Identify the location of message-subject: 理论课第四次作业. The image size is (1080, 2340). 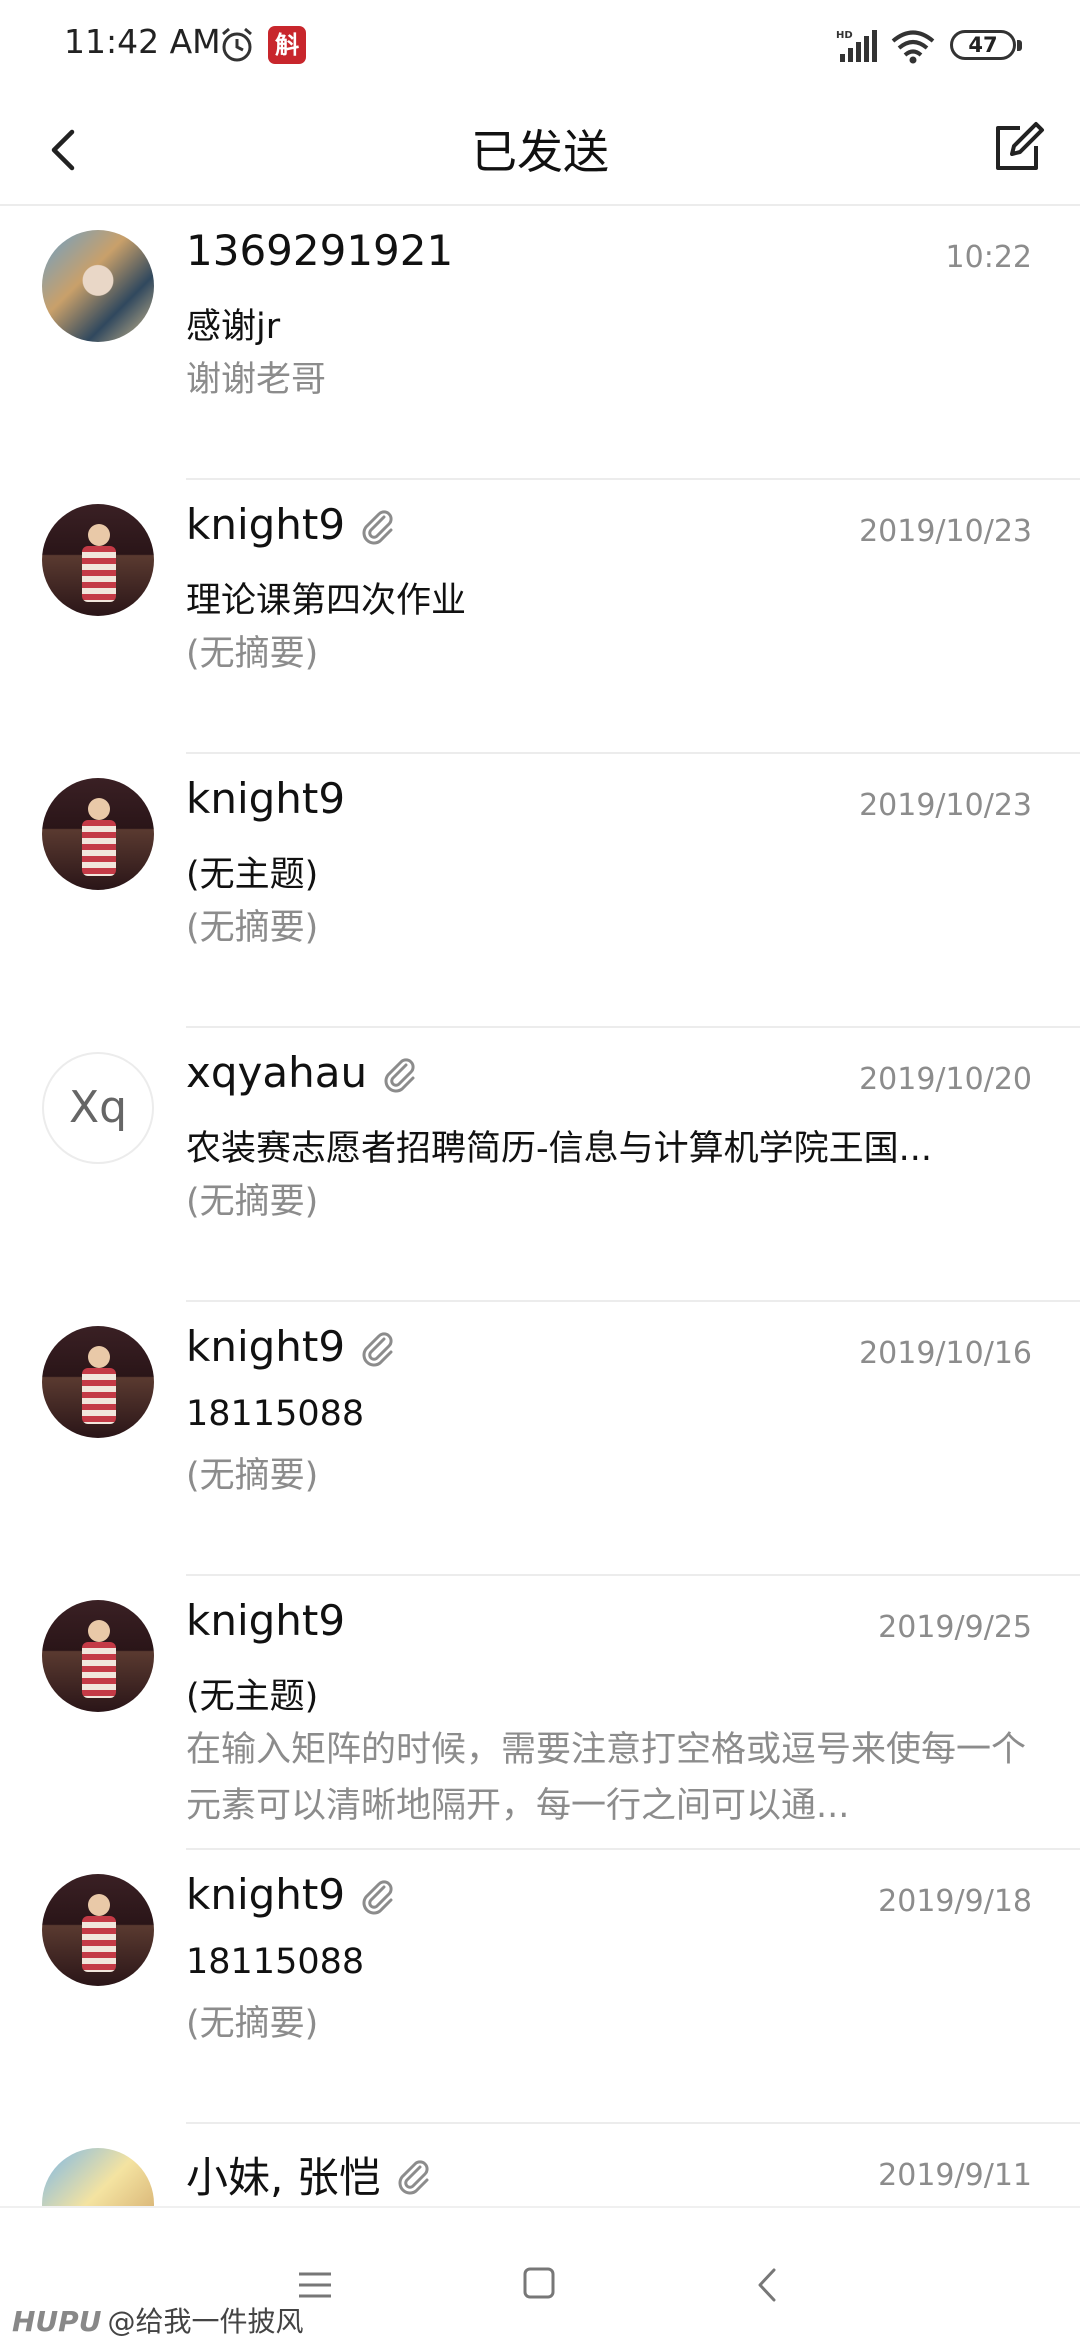
(326, 601).